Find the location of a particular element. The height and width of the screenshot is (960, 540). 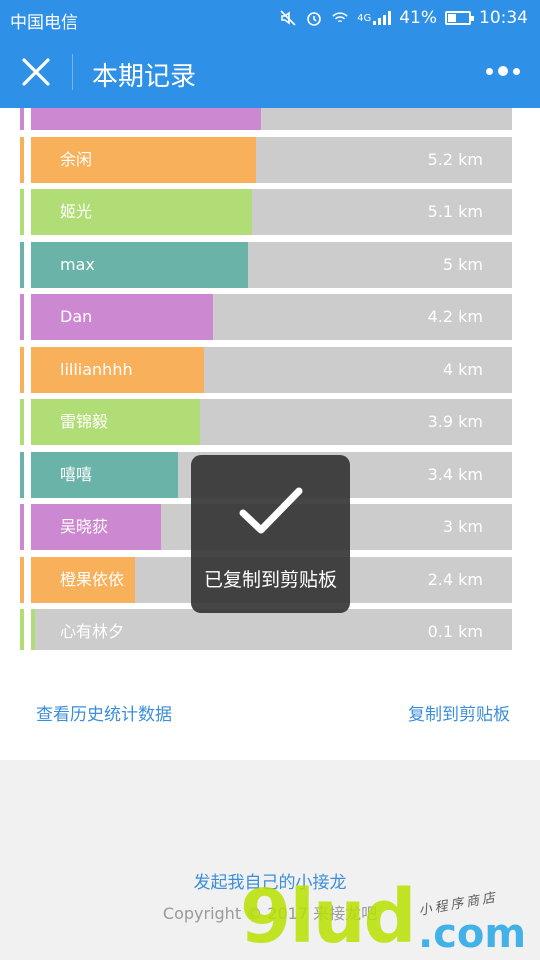

record-name: 姬光 is located at coordinates (76, 211).